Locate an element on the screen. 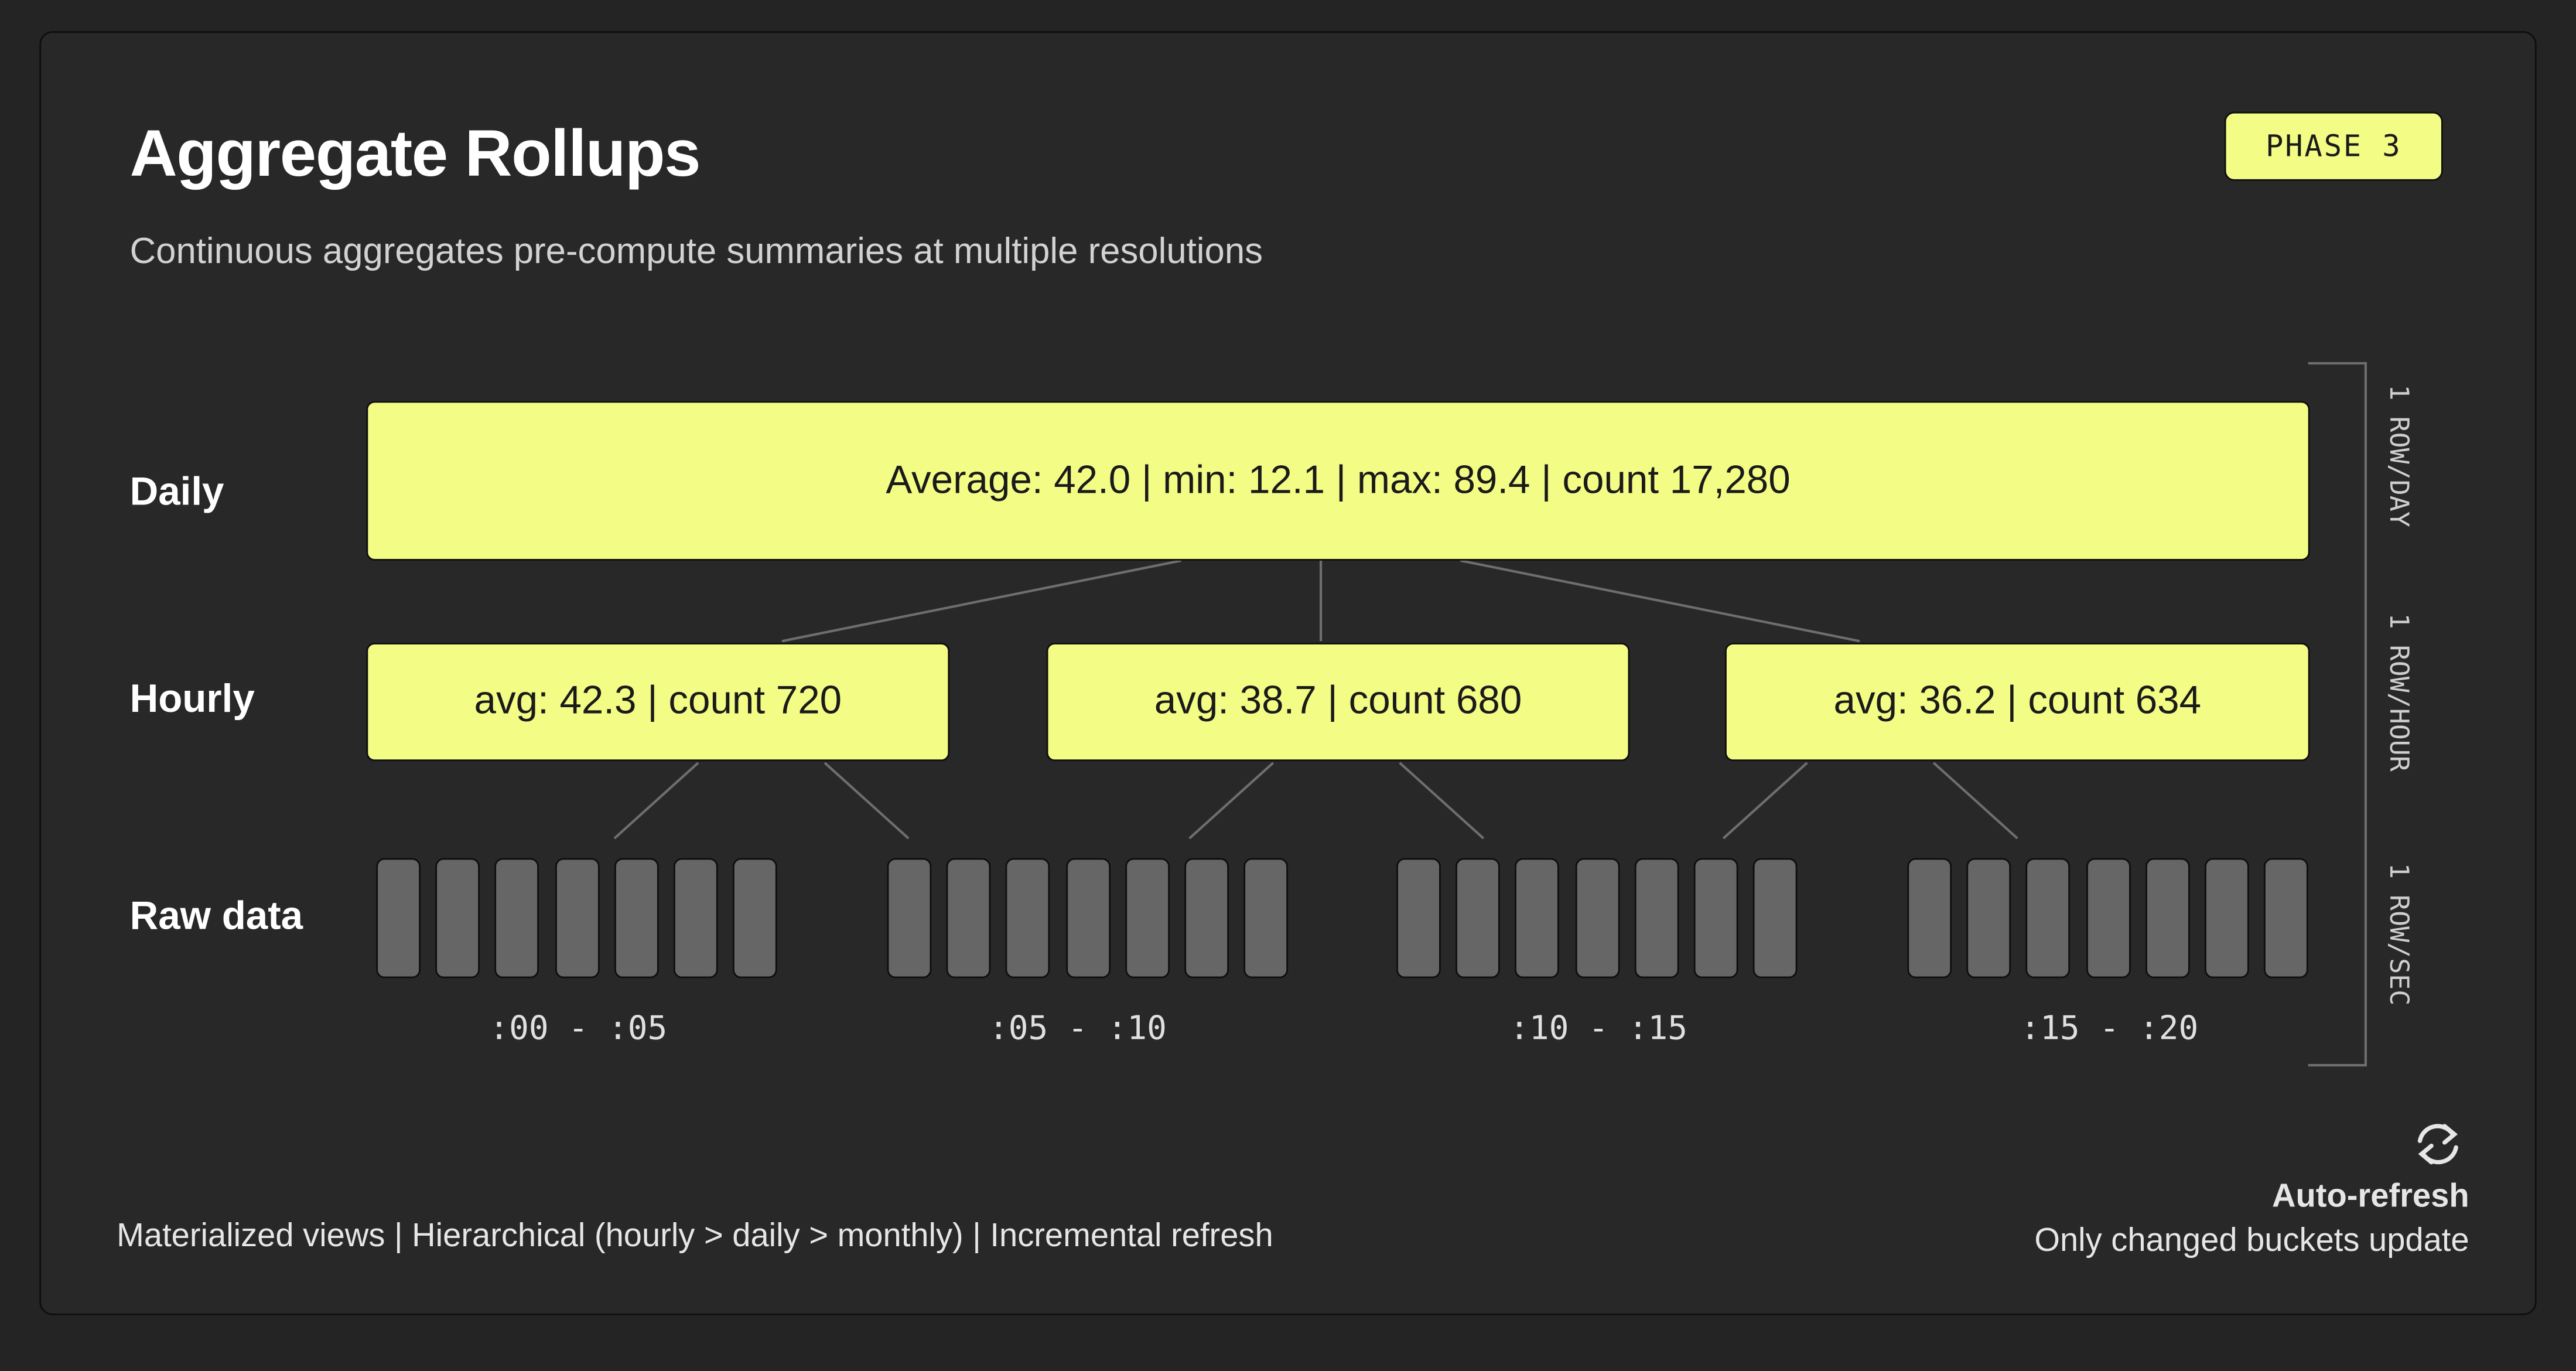 This screenshot has height=1371, width=2576. auto-refresh-subtitle: Only changed buckets update is located at coordinates (2251, 1241).